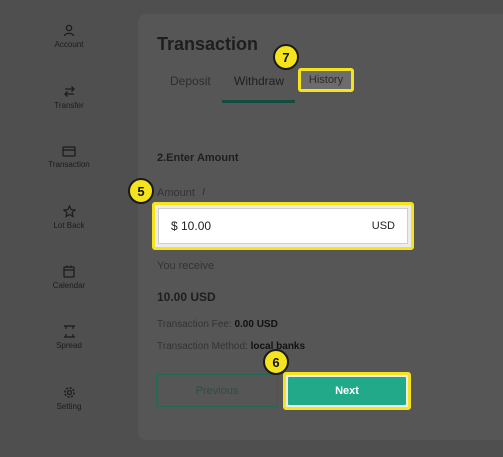  I want to click on sidebar-item-spread: Spread, so click(69, 355).